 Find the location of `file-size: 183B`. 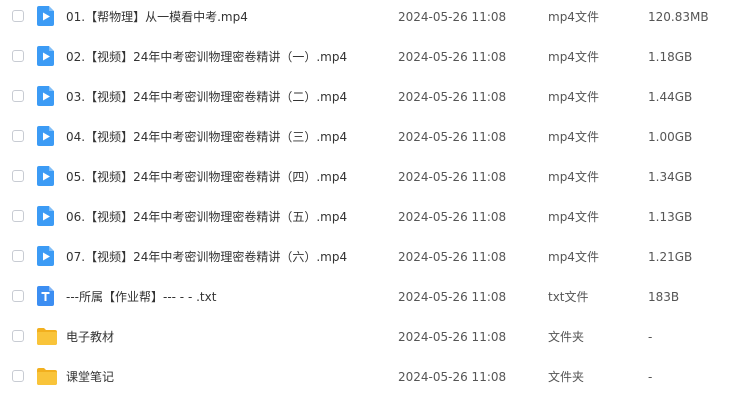

file-size: 183B is located at coordinates (664, 297).